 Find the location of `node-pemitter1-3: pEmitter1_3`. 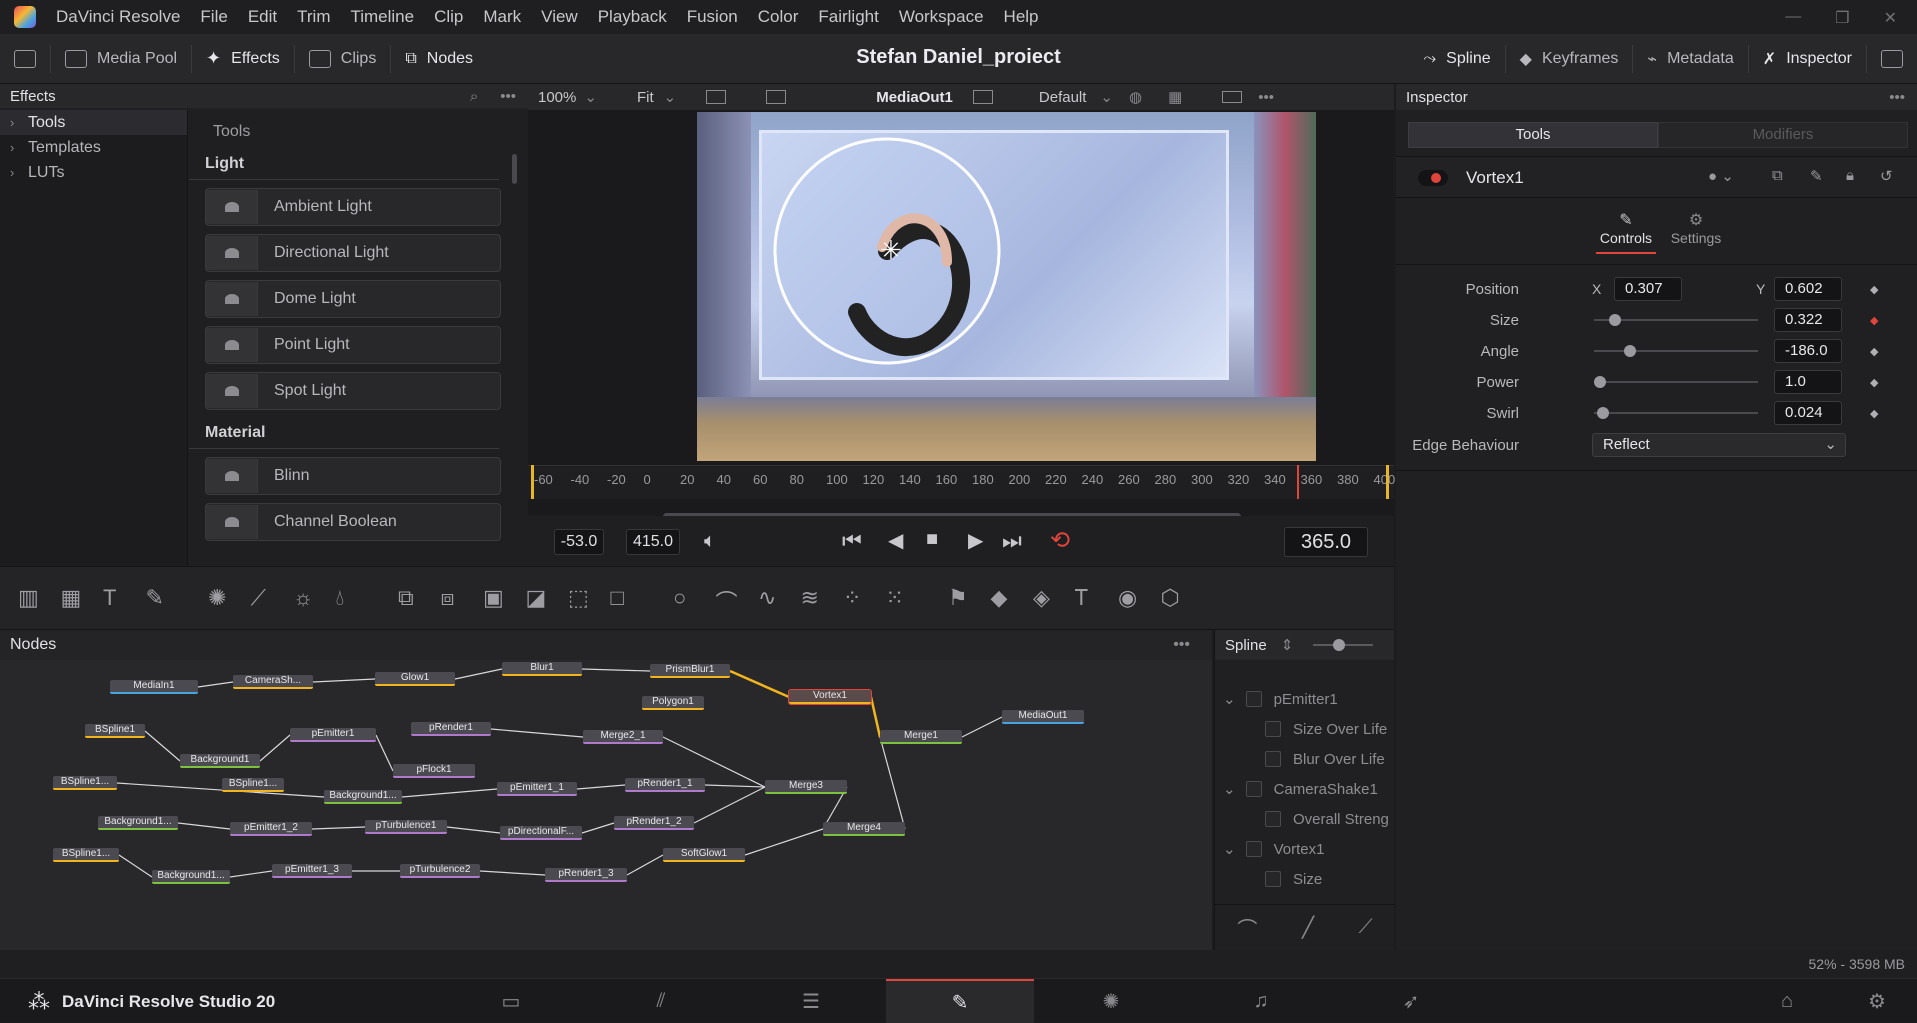

node-pemitter1-3: pEmitter1_3 is located at coordinates (312, 871).